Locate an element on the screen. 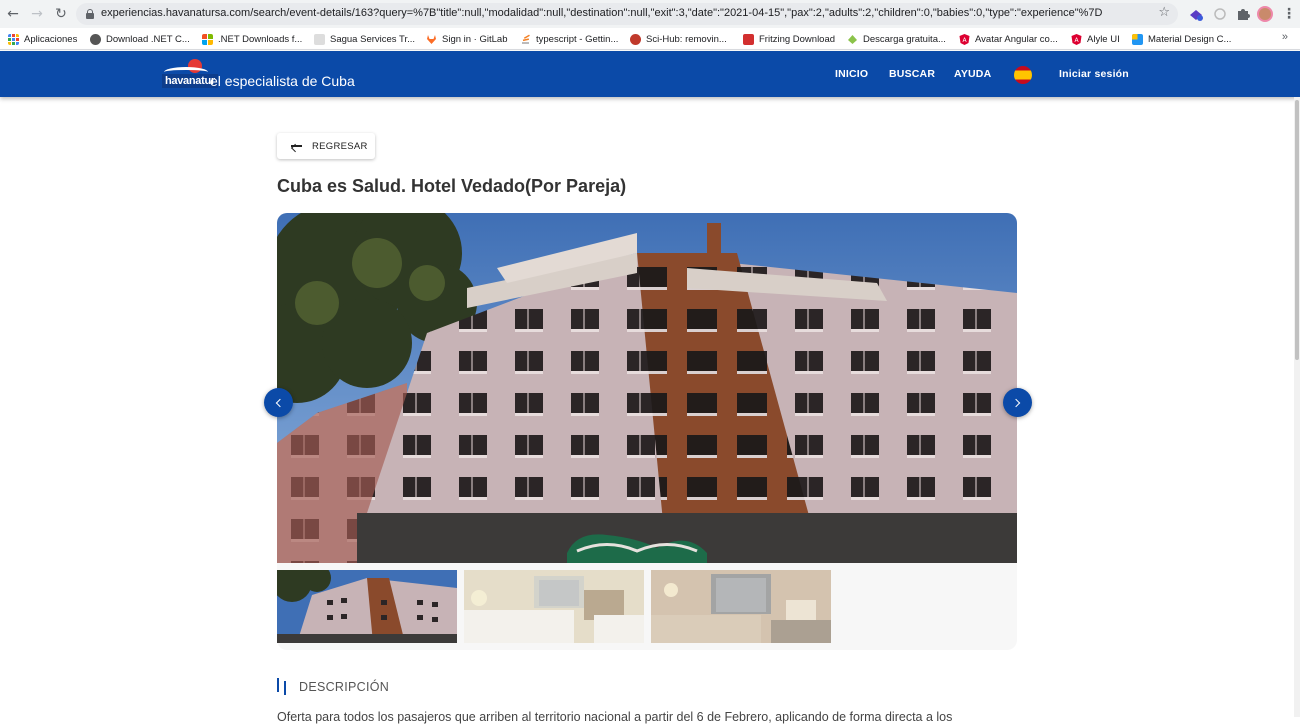 Image resolution: width=1300 pixels, height=724 pixels. section-heading: DESCRIPCIÓN is located at coordinates (344, 687).